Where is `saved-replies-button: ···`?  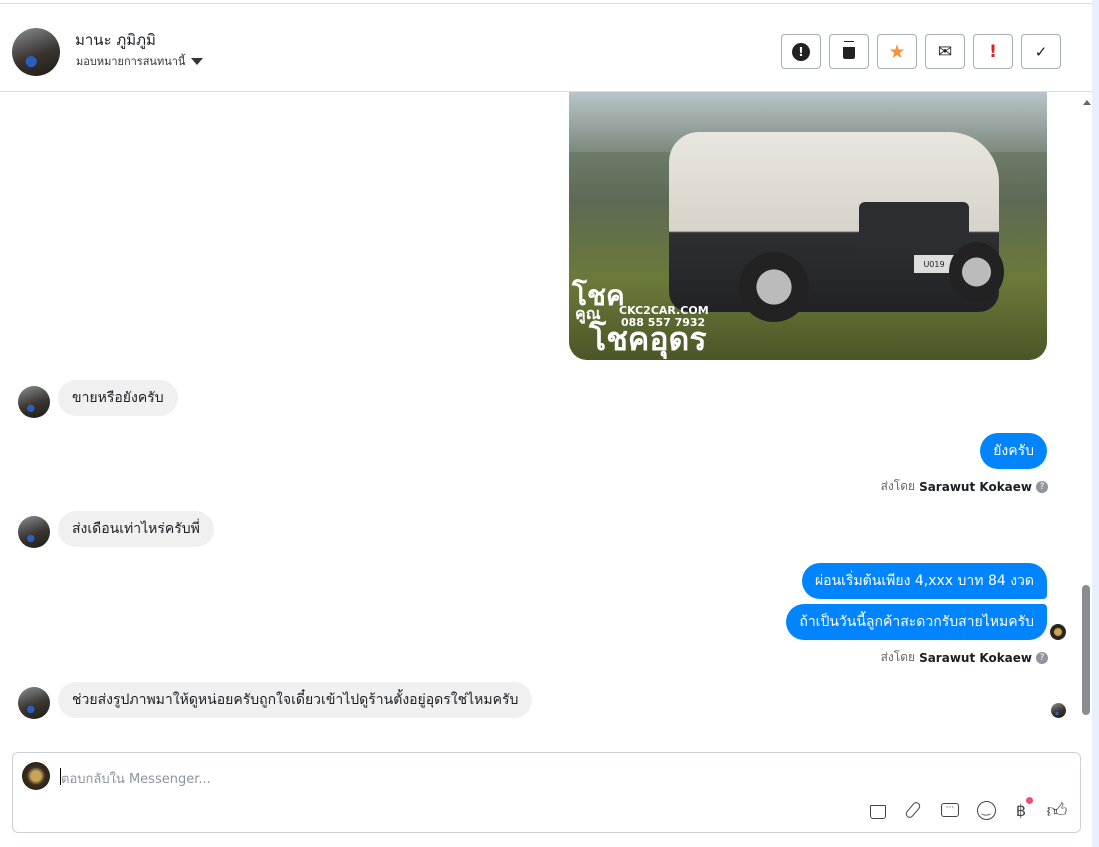 saved-replies-button: ··· is located at coordinates (950, 810).